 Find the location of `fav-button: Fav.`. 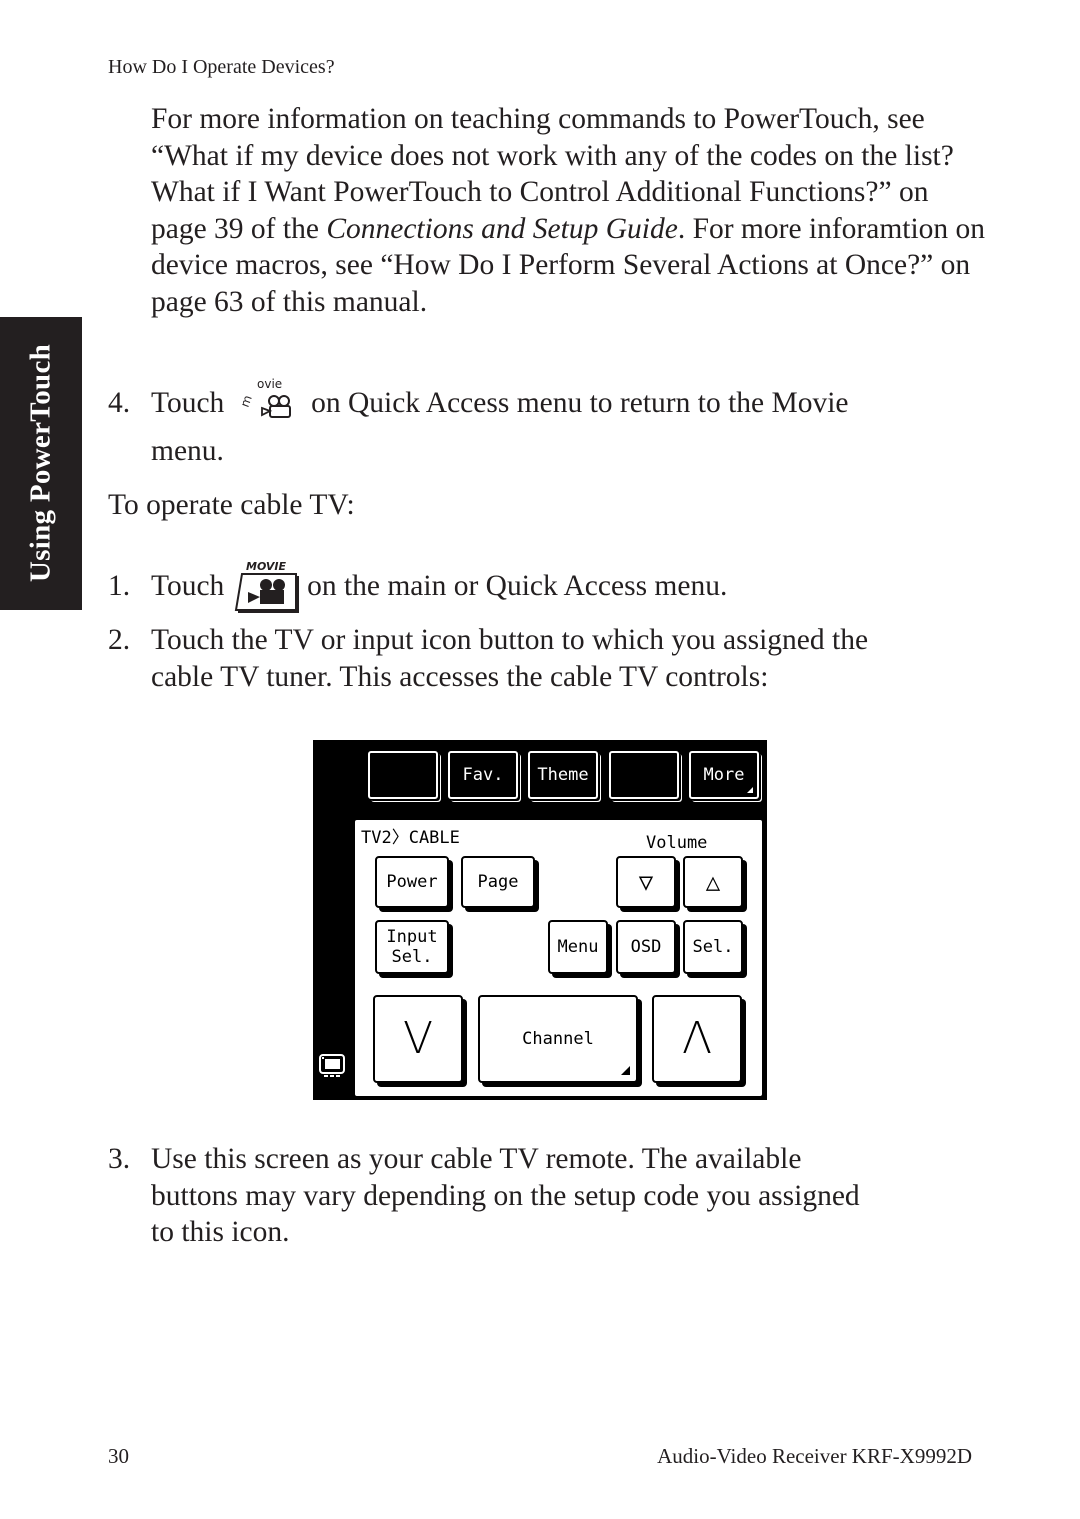

fav-button: Fav. is located at coordinates (483, 775).